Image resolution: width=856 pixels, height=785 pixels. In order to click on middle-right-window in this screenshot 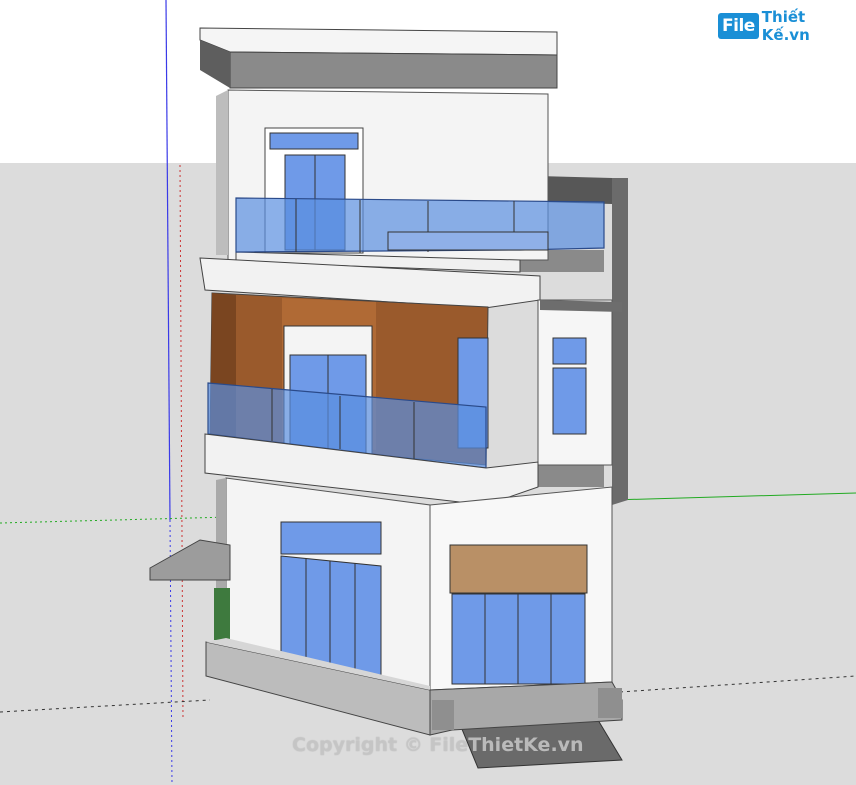, I will do `click(569, 401)`.